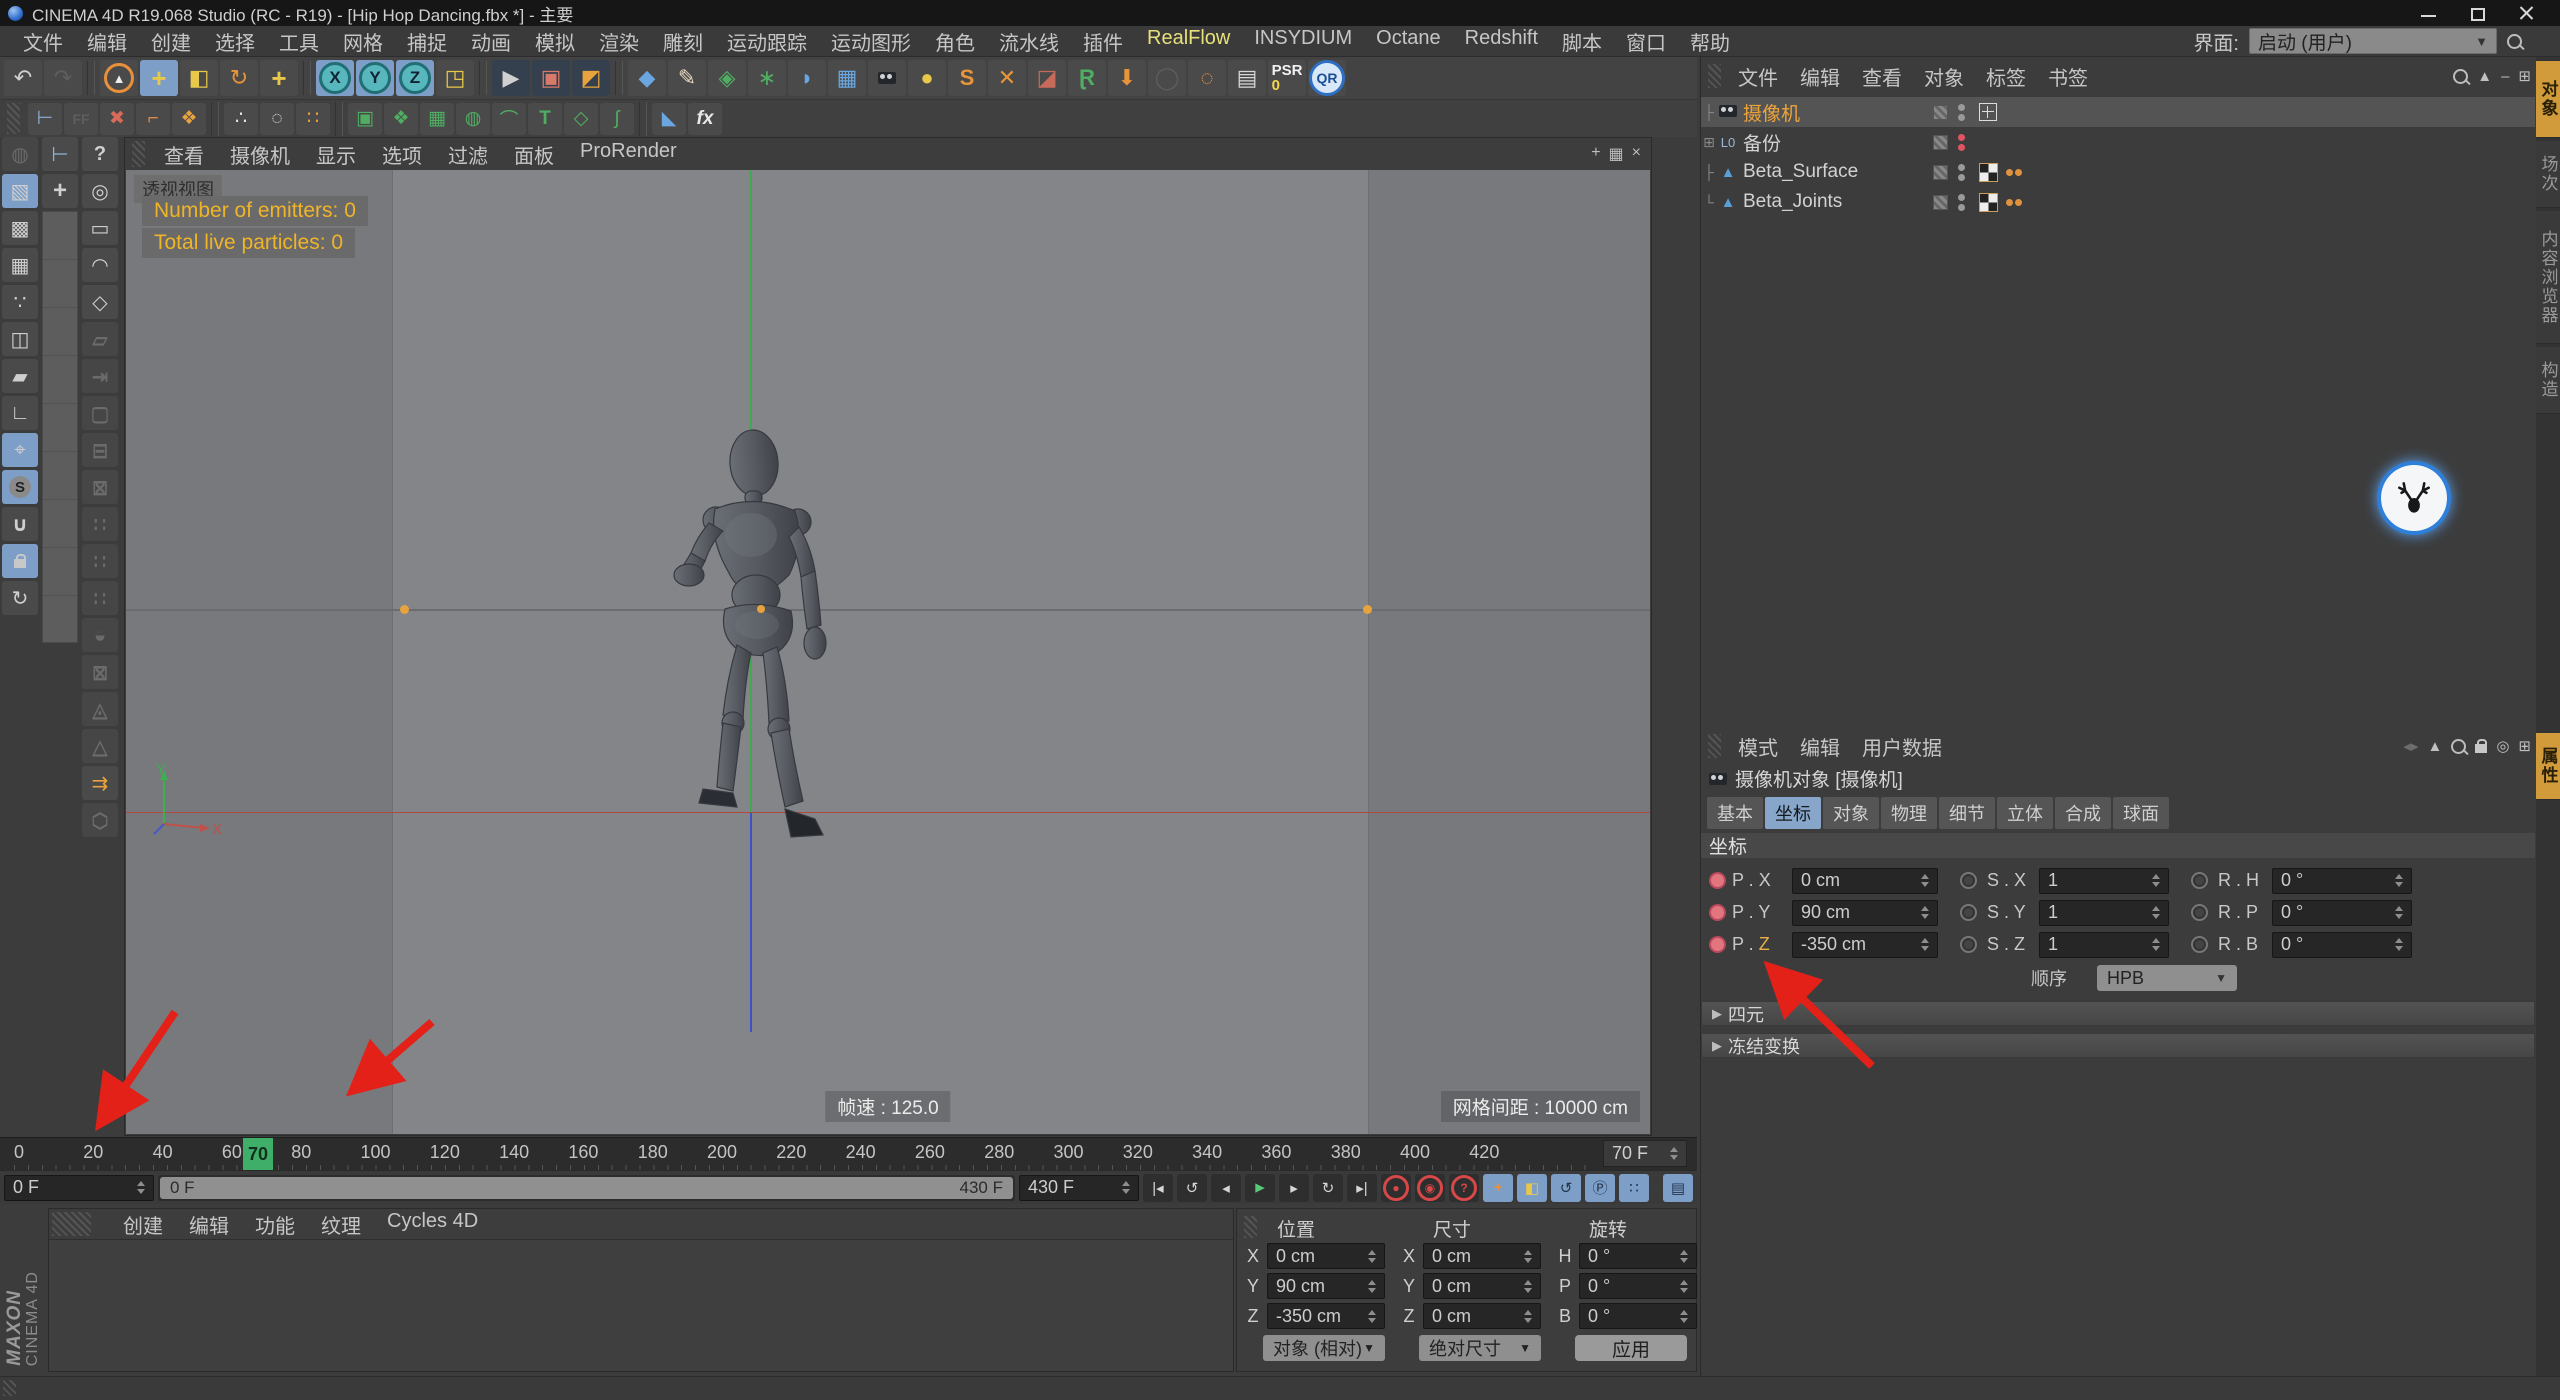 The image size is (2560, 1400). I want to click on joint-align-button: ❖, so click(189, 118).